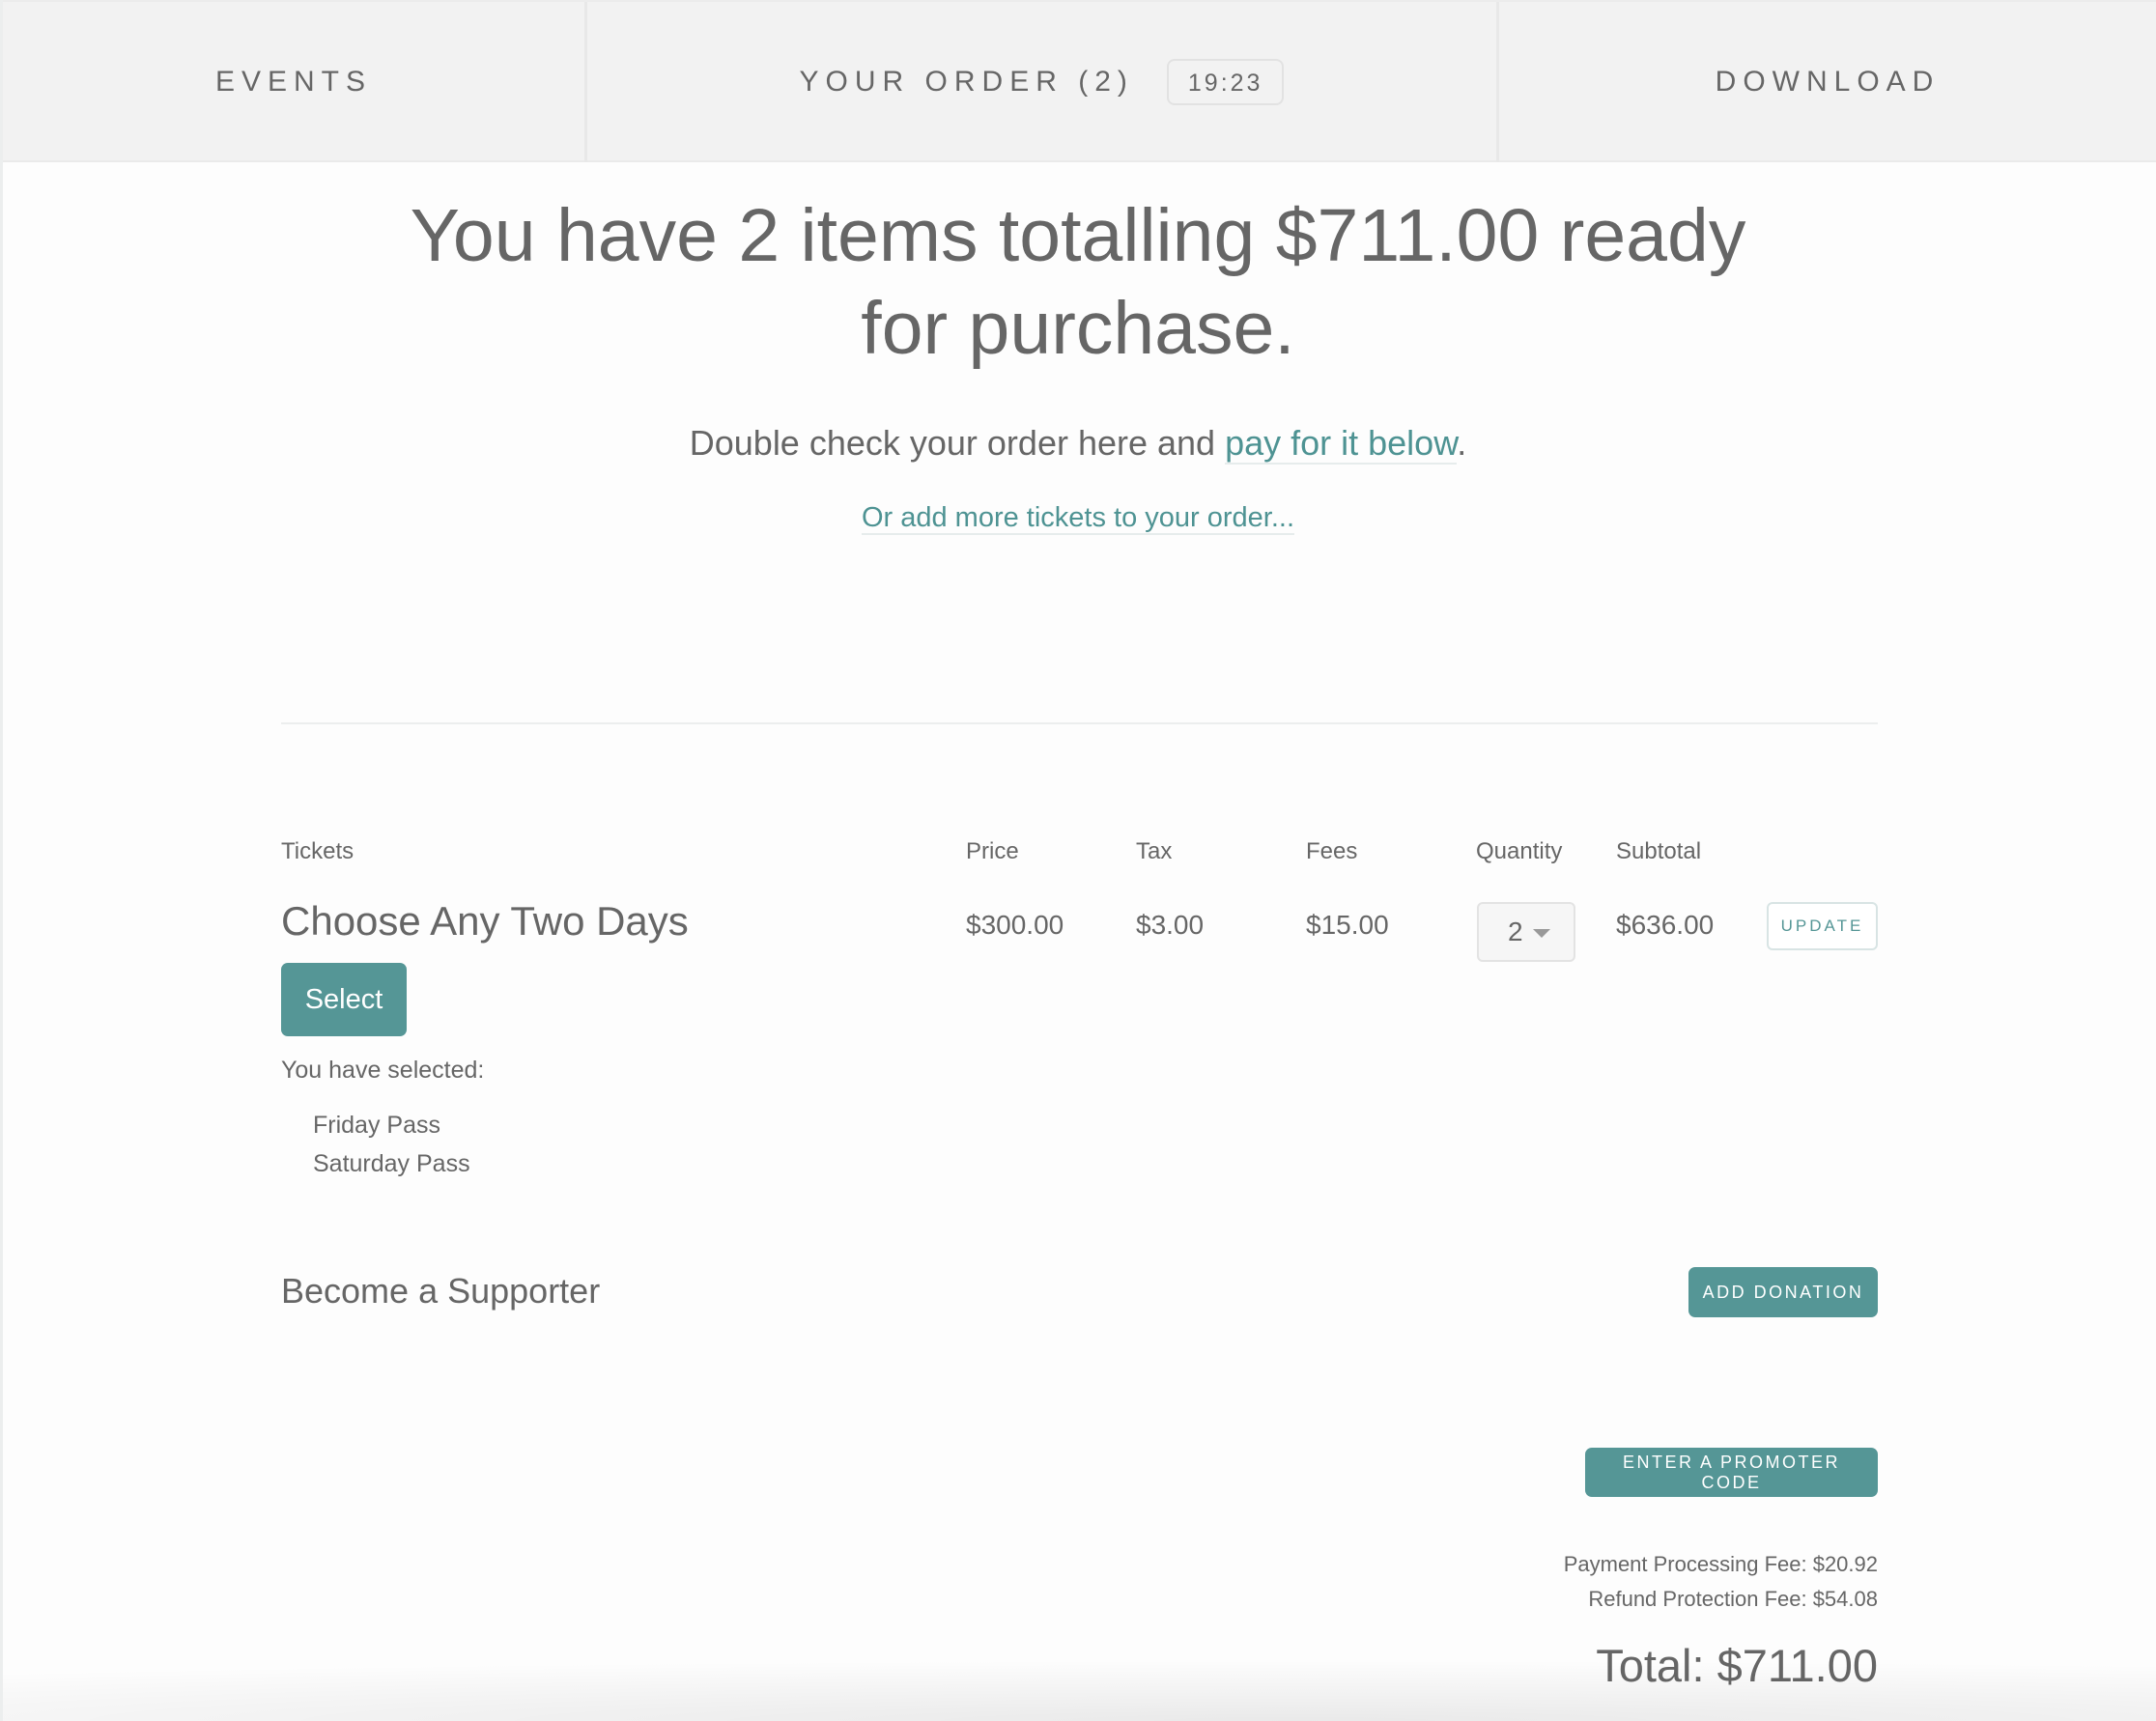  Describe the element at coordinates (1170, 925) in the screenshot. I see `ticket-tax: $3.00` at that location.